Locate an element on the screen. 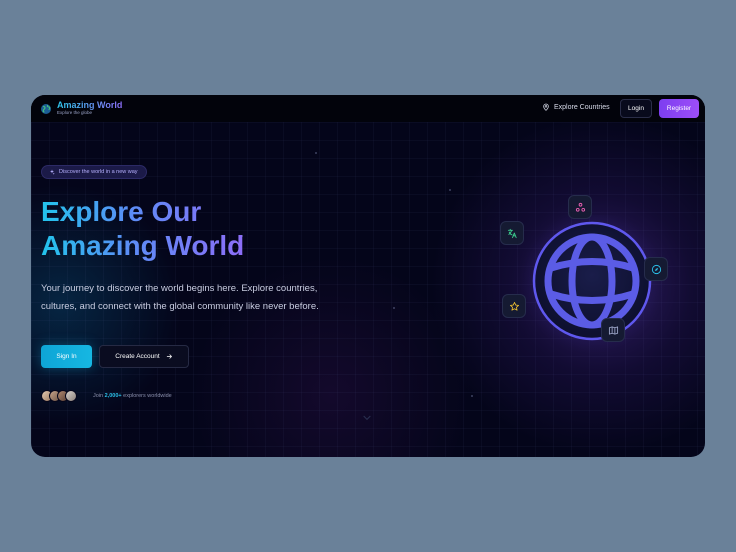 This screenshot has width=736, height=552. translate-icon is located at coordinates (512, 233).